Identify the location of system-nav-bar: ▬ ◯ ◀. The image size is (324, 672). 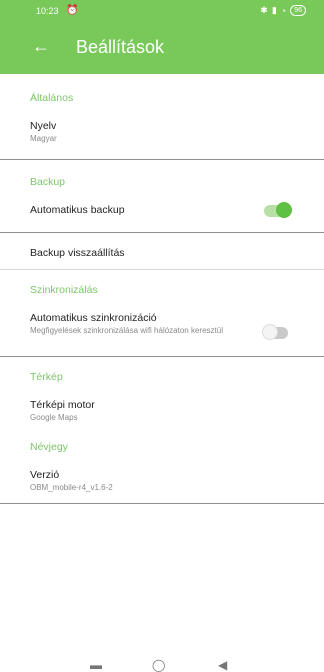
(162, 664).